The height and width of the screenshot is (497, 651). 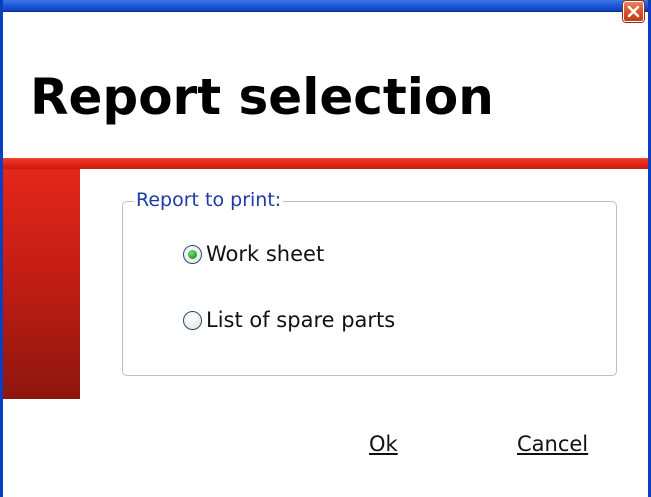 I want to click on close-icon, so click(x=633, y=11).